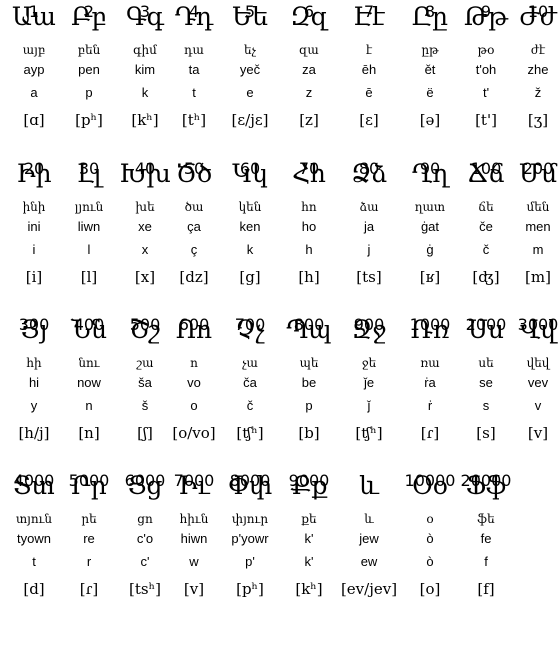 The image size is (558, 649). I want to click on numeric-value: 20000, so click(486, 480).